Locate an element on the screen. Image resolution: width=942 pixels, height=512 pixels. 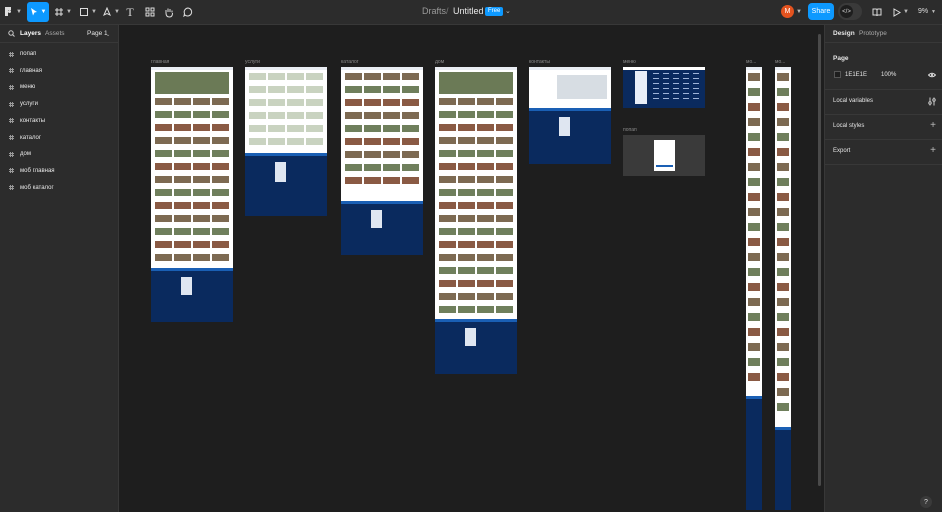
tab-prototype: Prototype is located at coordinates (873, 33).